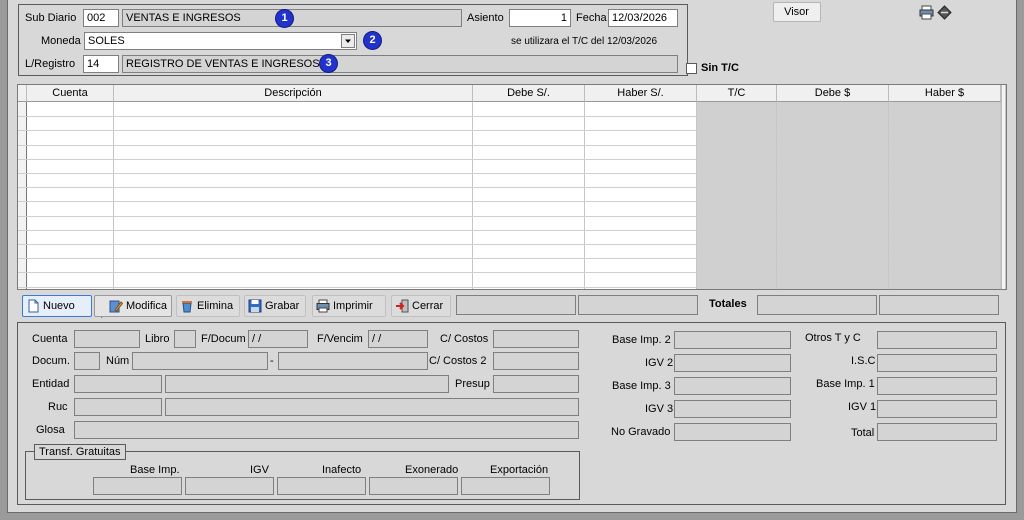 The image size is (1024, 520). Describe the element at coordinates (464, 339) in the screenshot. I see `c-costos-label: C/ Costos` at that location.